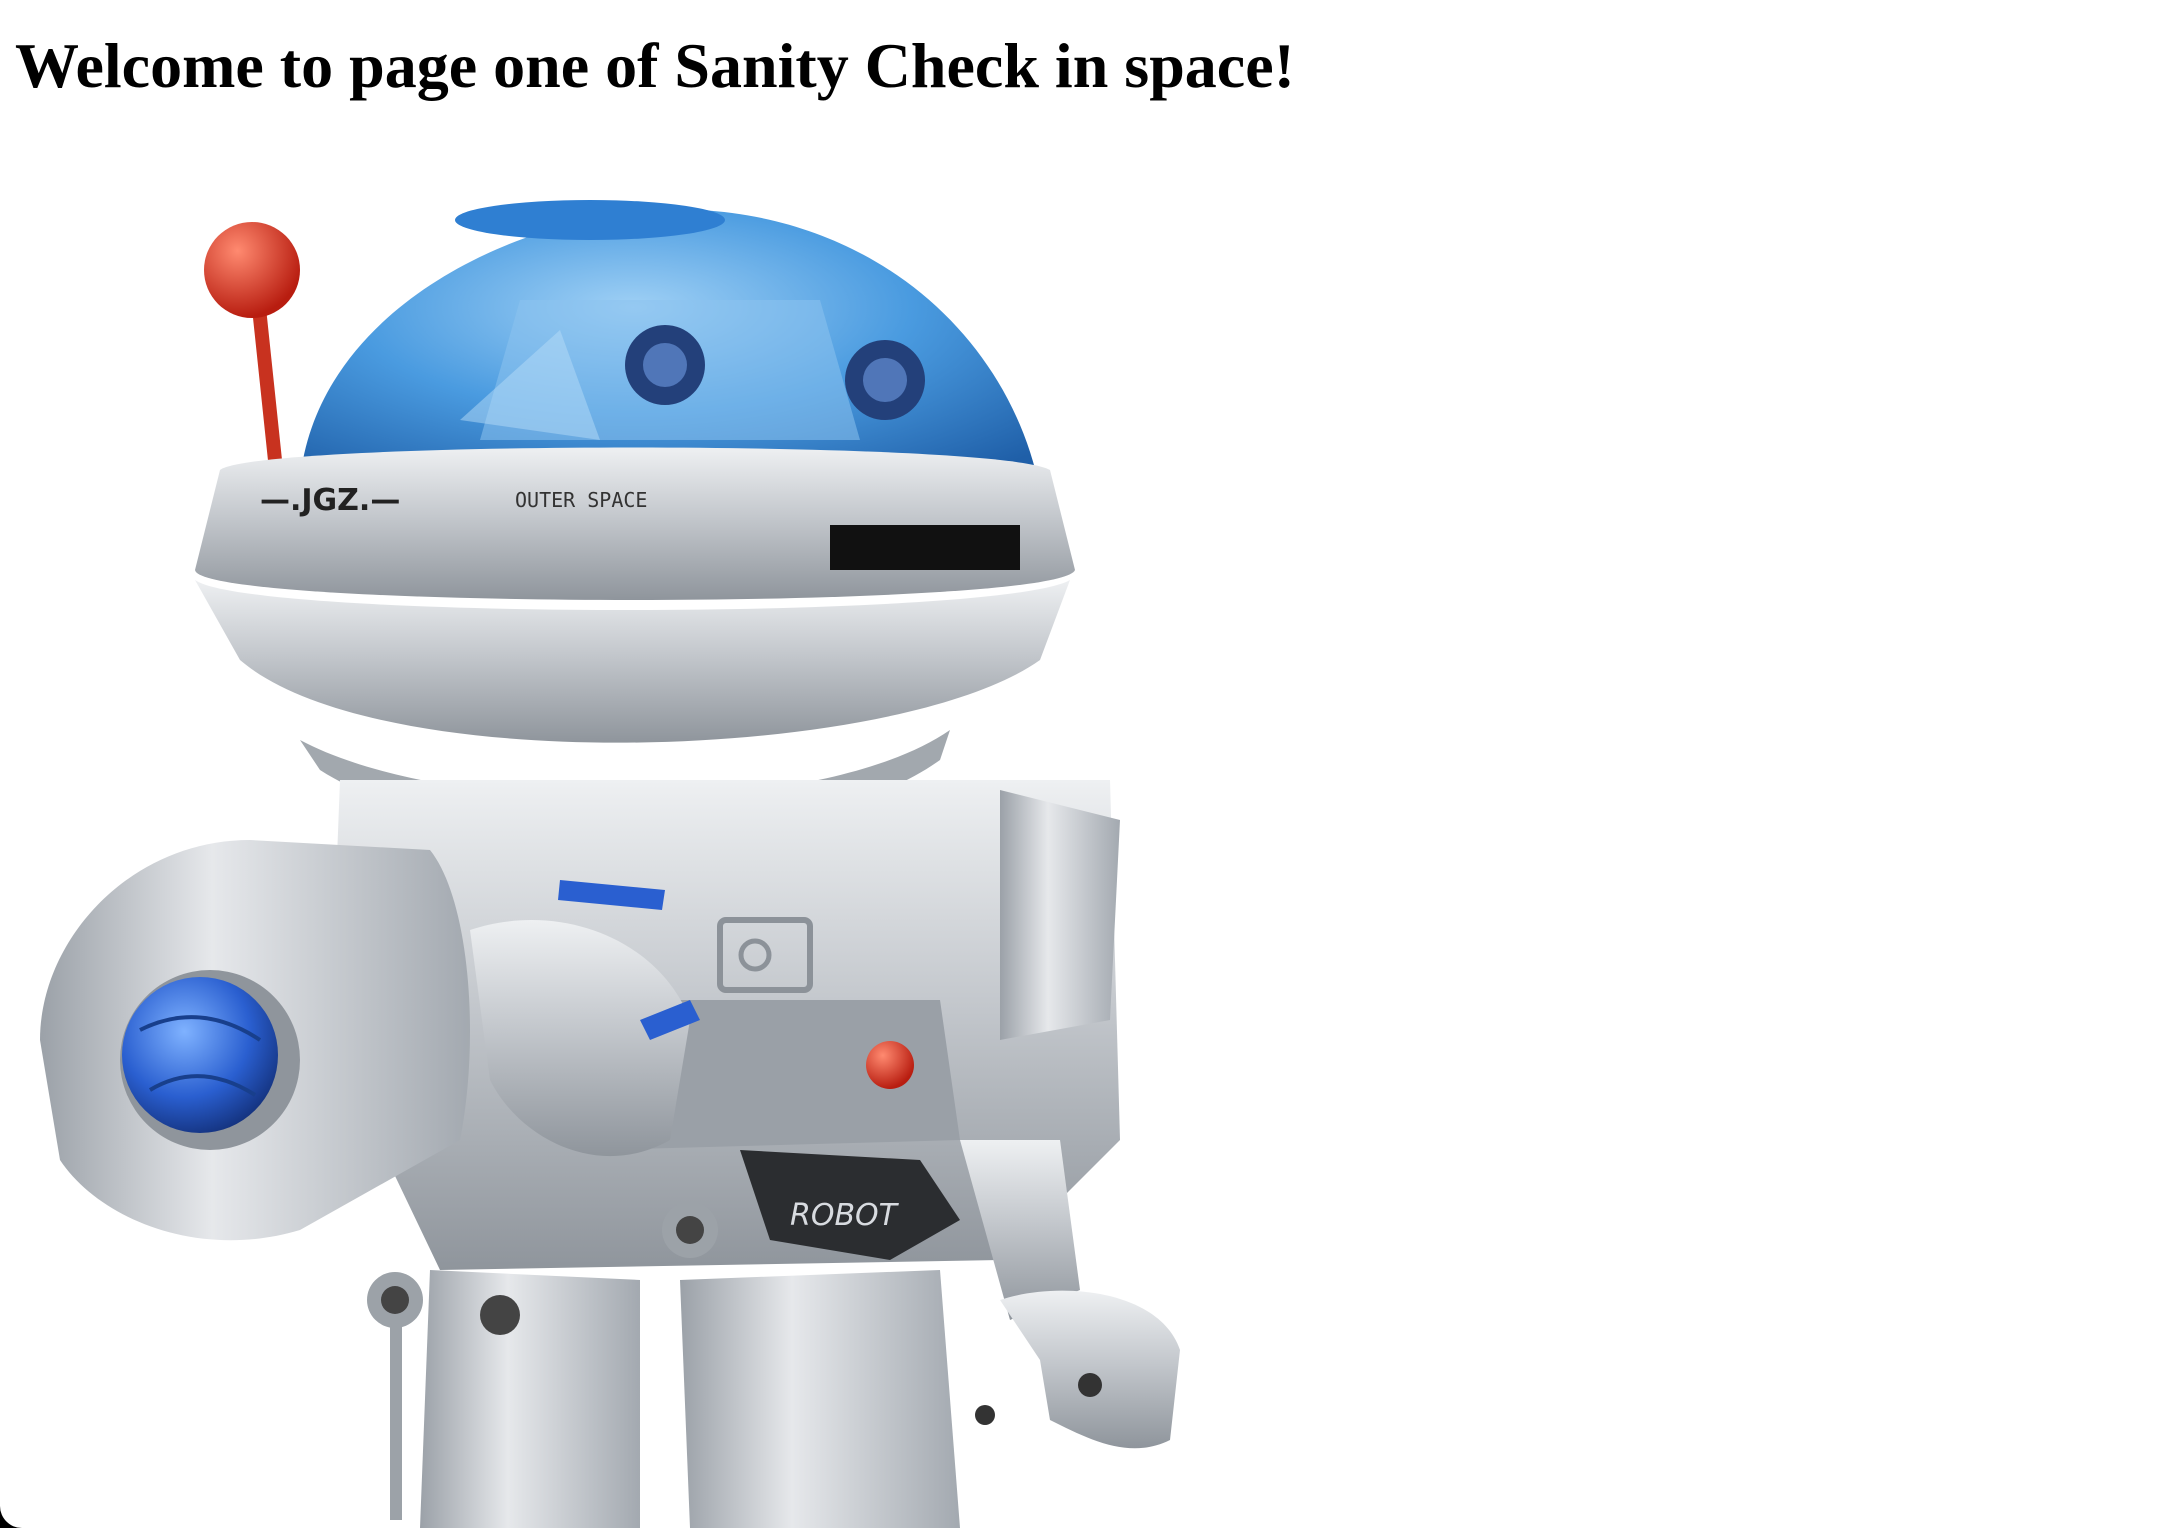 This screenshot has width=2168, height=1528. I want to click on chest-text: ROBOT, so click(845, 1215).